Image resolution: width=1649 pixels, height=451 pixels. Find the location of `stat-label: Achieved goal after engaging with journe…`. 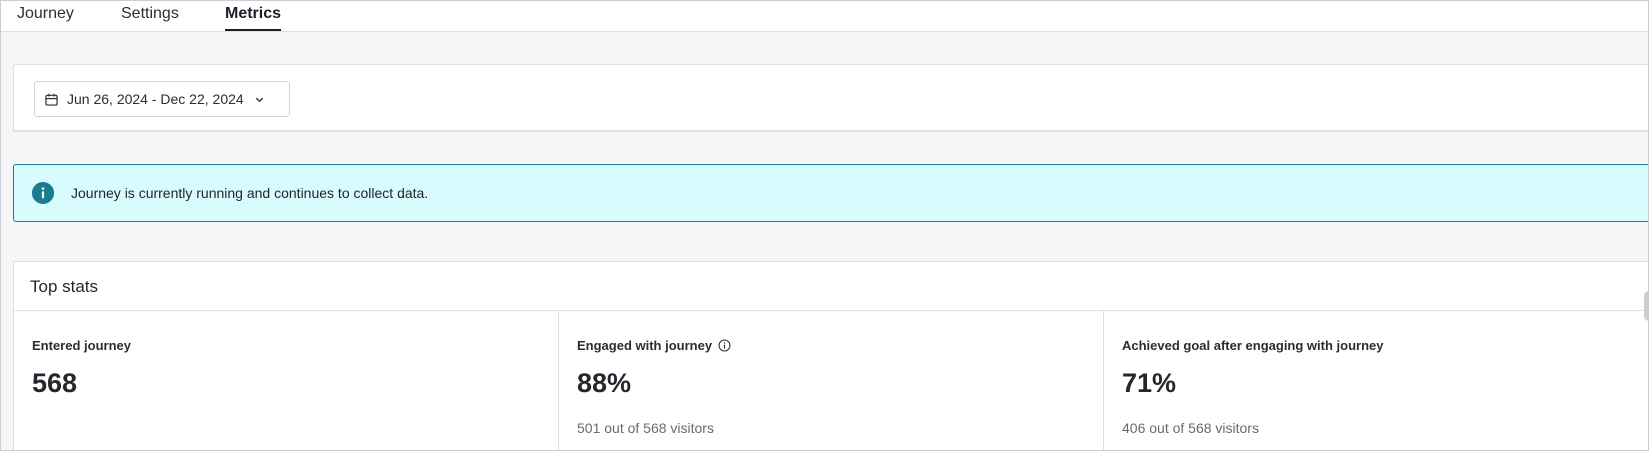

stat-label: Achieved goal after engaging with journe… is located at coordinates (1253, 345).